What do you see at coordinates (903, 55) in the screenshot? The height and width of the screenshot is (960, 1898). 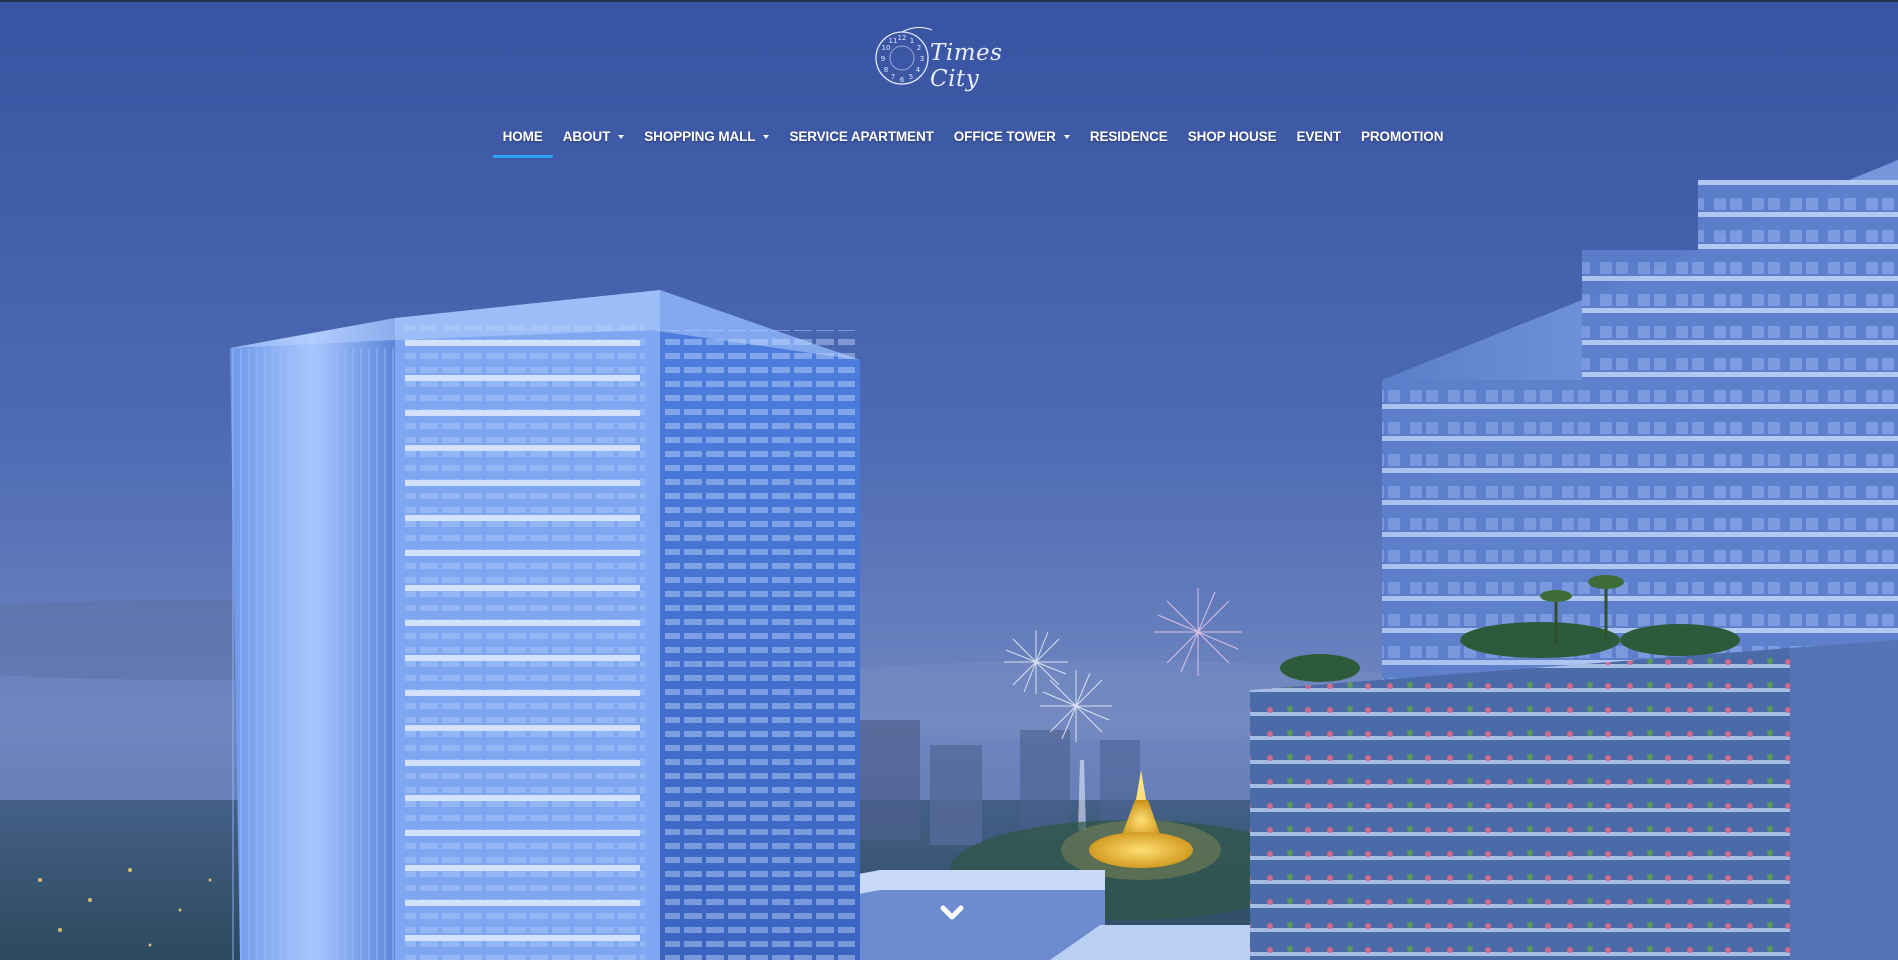 I see `clock-icon: 12 1 23 45 67 89 1011` at bounding box center [903, 55].